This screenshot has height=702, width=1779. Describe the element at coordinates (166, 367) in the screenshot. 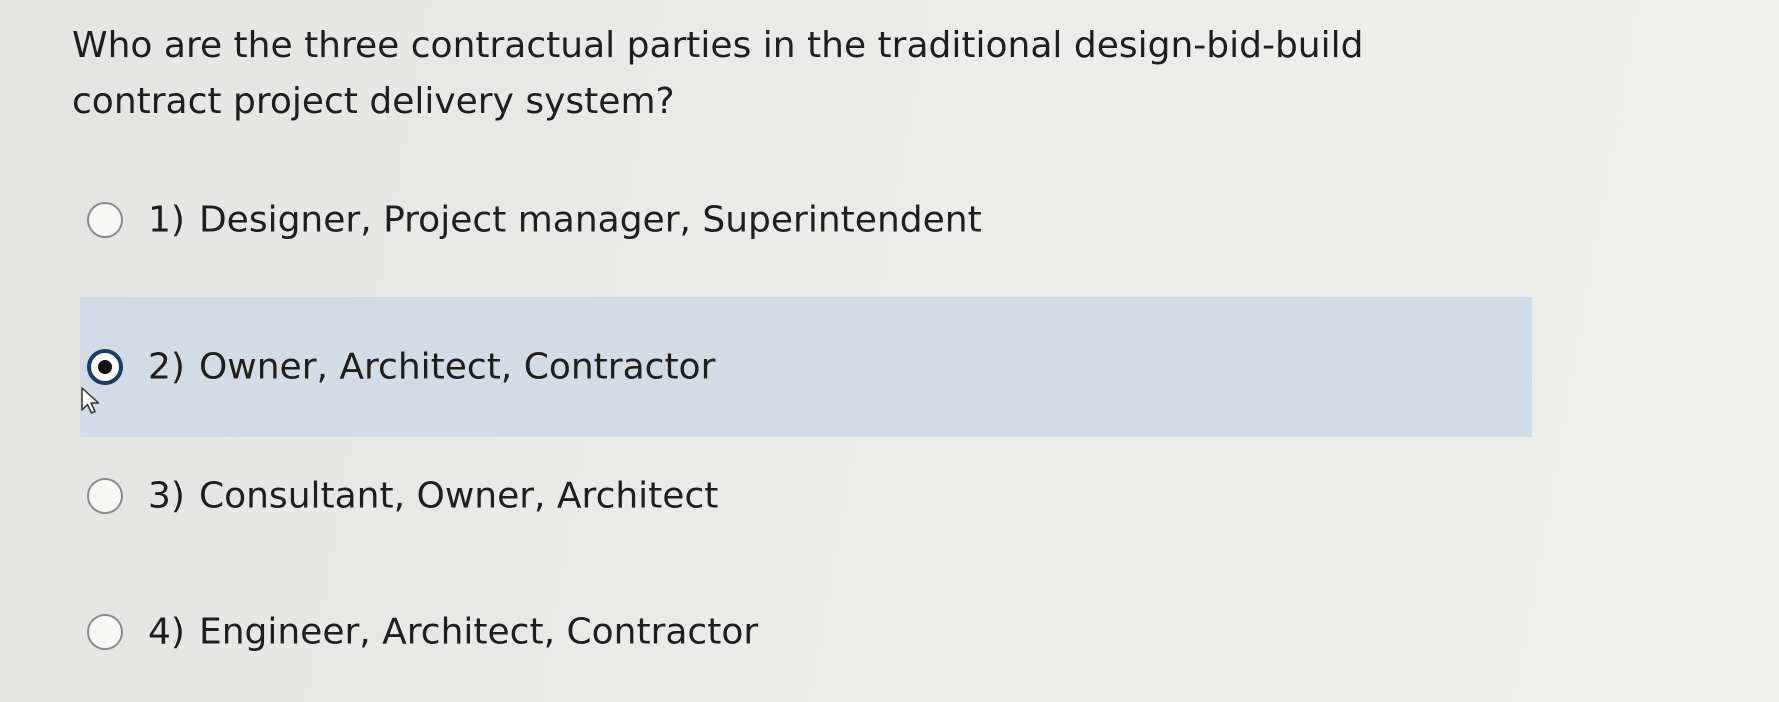

I see `option-2-number: 2)` at that location.